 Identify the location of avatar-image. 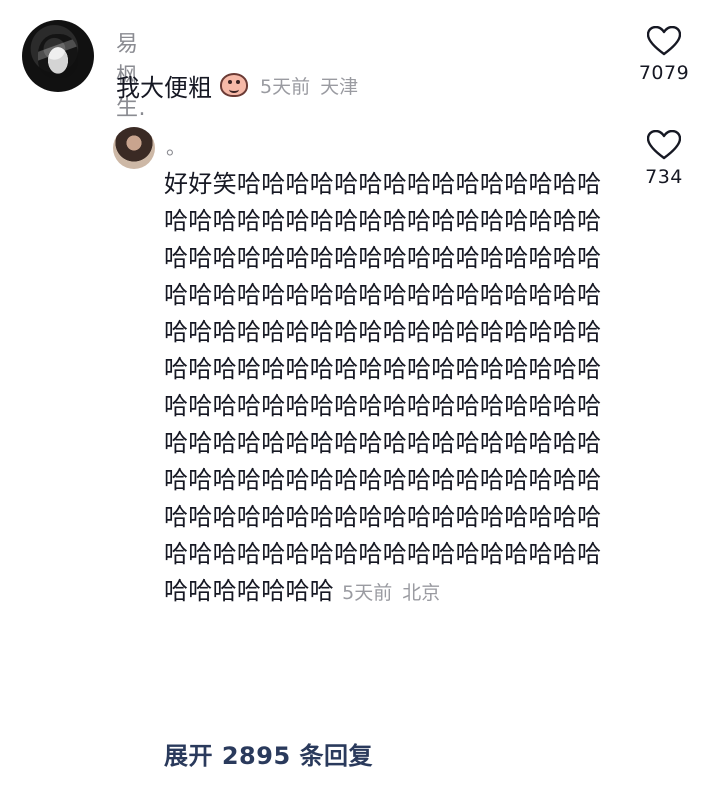
(58, 56).